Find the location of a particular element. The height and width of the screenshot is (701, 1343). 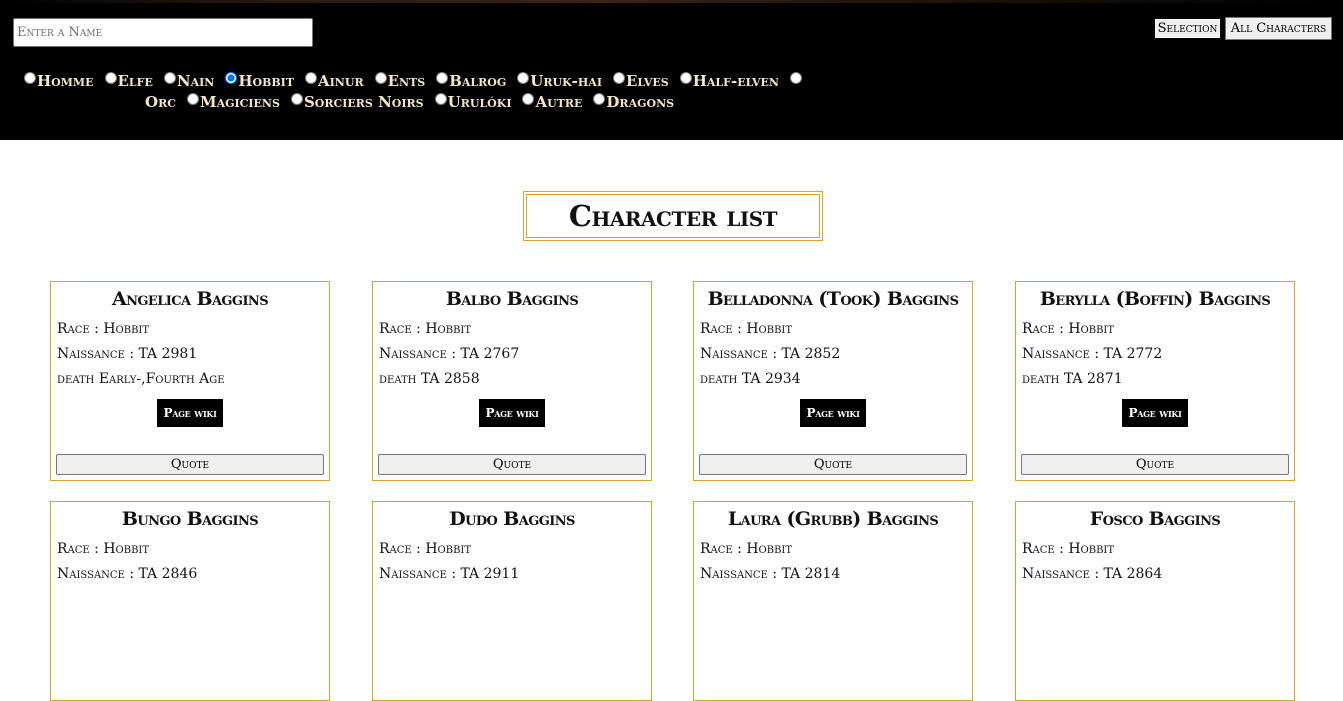

race-option-dragons: Dragons is located at coordinates (633, 102).